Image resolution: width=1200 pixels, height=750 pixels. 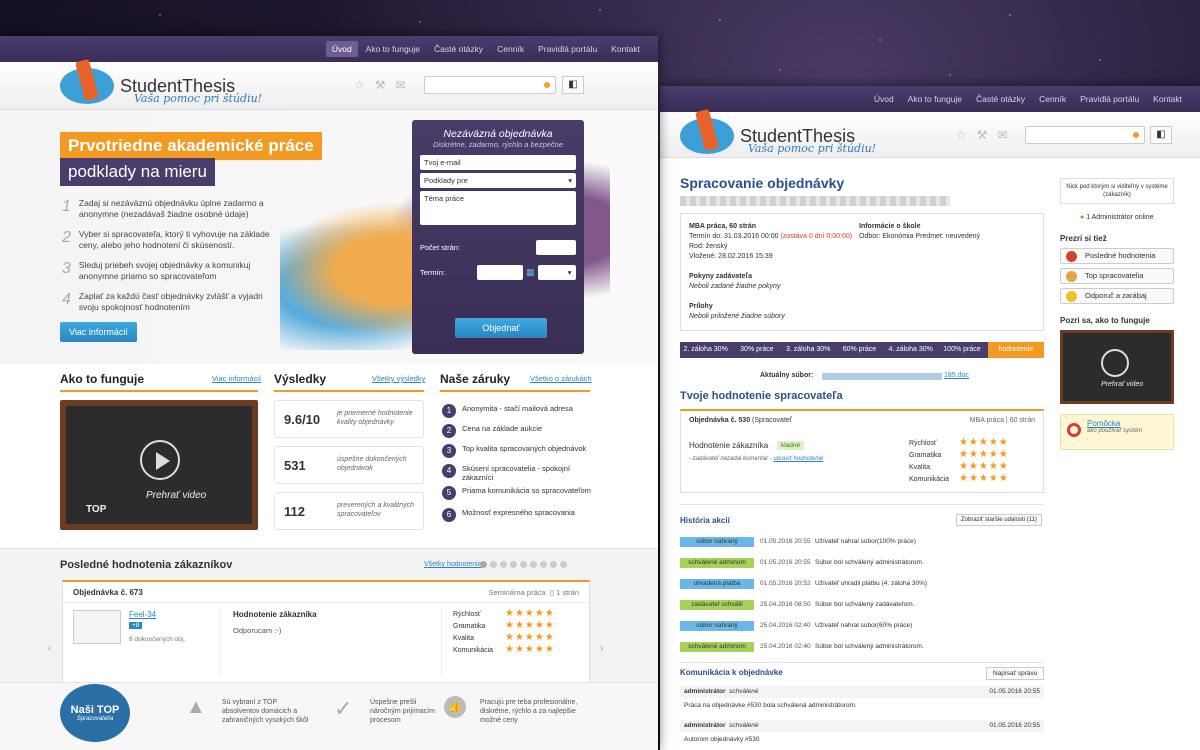 I want to click on history-text: Súbor bol schválený administrátorom., so click(x=869, y=646).